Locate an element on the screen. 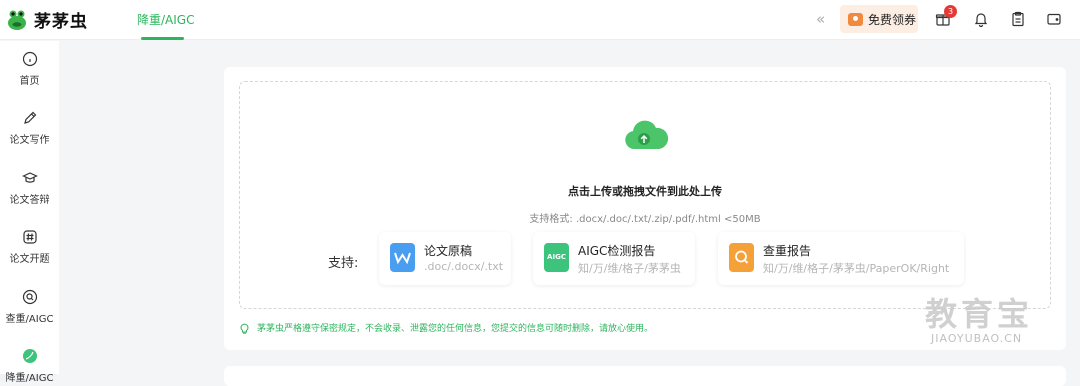 This screenshot has height=386, width=1080. magnifier-report-icon is located at coordinates (741, 257).